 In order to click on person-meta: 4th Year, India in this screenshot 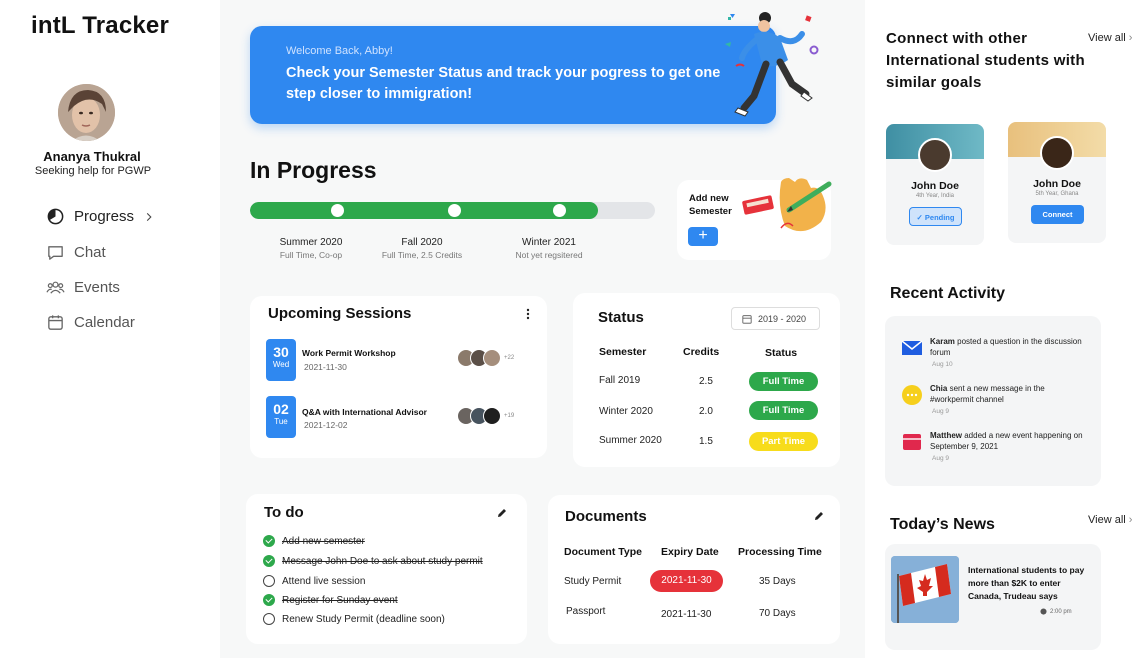, I will do `click(935, 196)`.